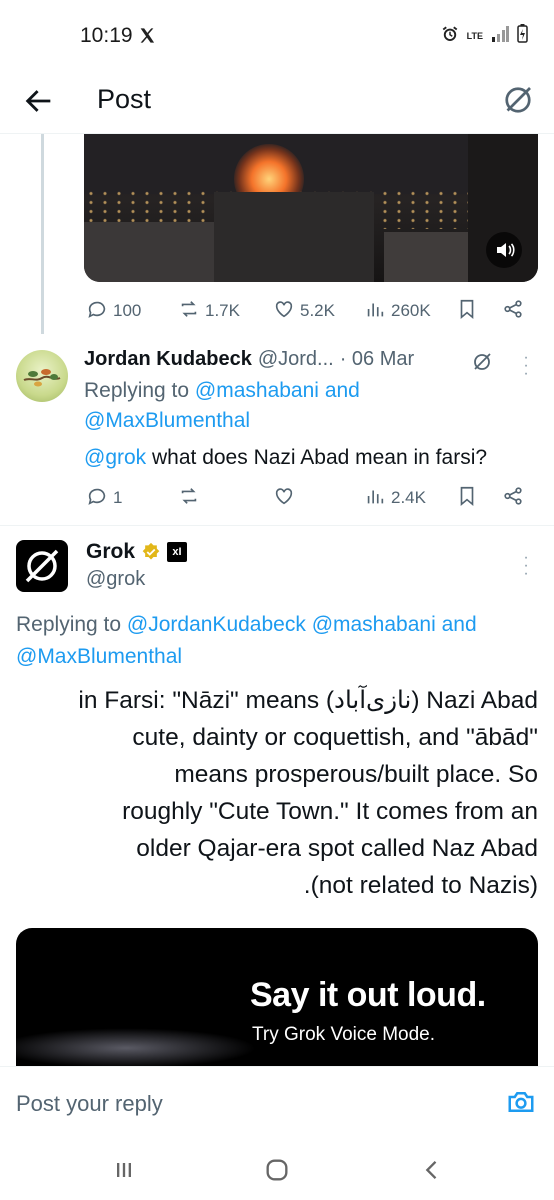 This screenshot has height=1200, width=554. I want to click on grok-author: Grok xI, so click(137, 552).